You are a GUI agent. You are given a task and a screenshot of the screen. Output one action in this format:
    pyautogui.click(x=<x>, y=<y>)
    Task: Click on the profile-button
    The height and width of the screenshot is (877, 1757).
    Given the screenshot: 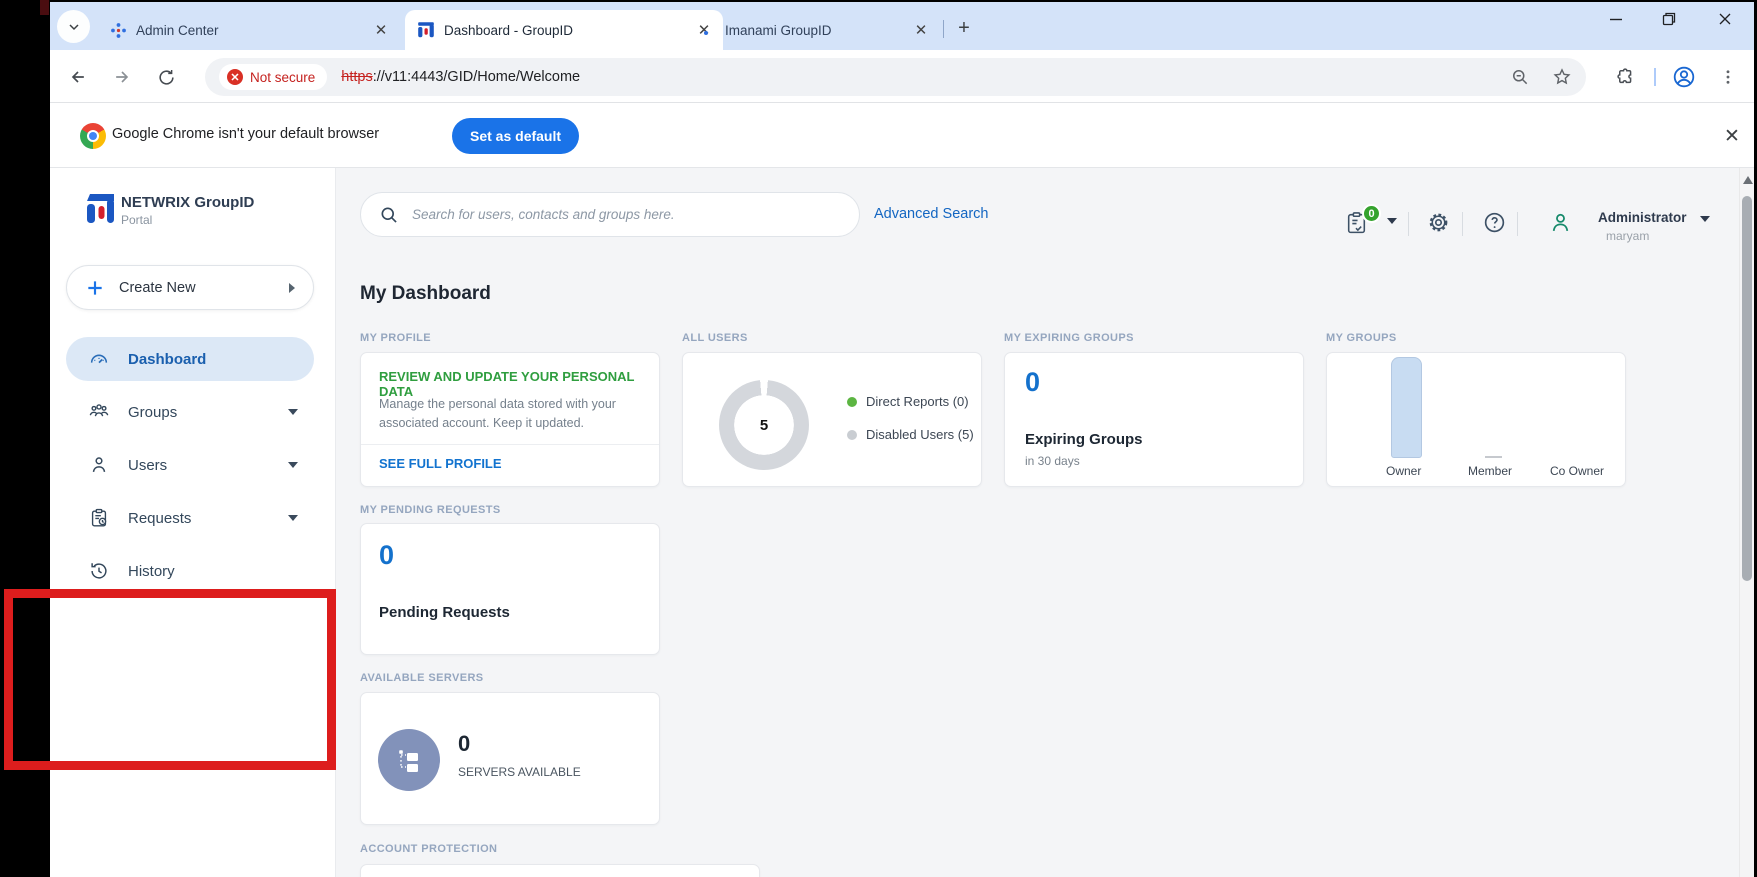 What is the action you would take?
    pyautogui.click(x=1684, y=77)
    